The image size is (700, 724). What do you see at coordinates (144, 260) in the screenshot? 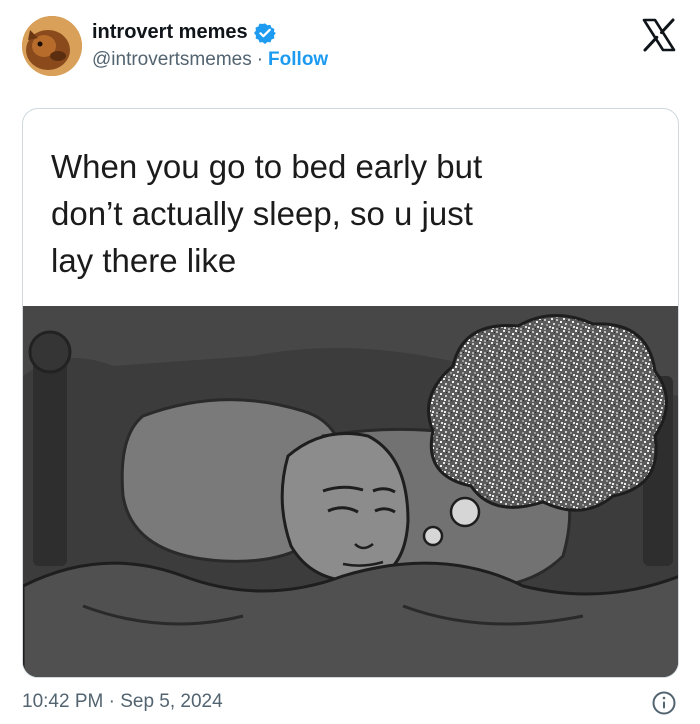
I see `caption-line: lay there like` at bounding box center [144, 260].